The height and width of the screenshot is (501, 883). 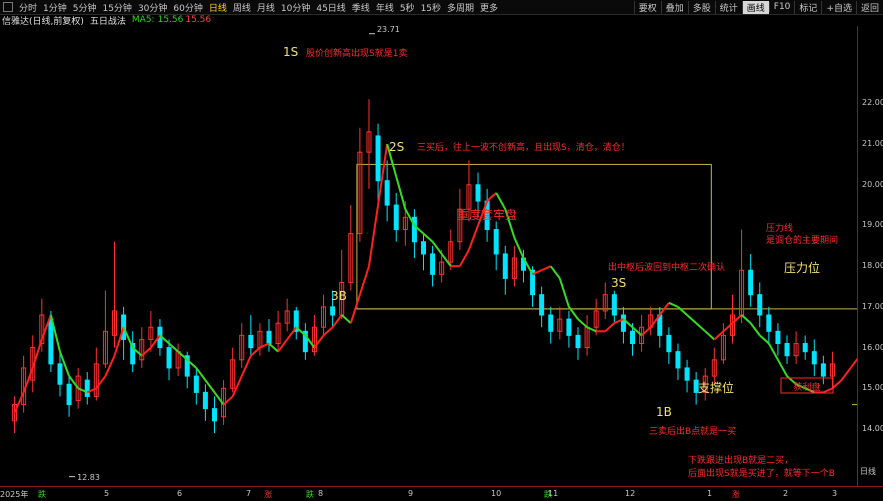 What do you see at coordinates (266, 7) in the screenshot?
I see `tab-8: 月线` at bounding box center [266, 7].